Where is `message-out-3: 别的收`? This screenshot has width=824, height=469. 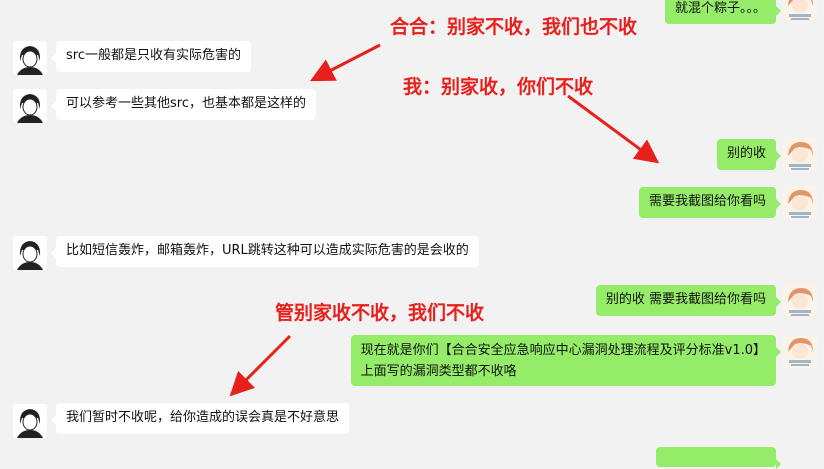
message-out-3: 别的收 is located at coordinates (749, 154).